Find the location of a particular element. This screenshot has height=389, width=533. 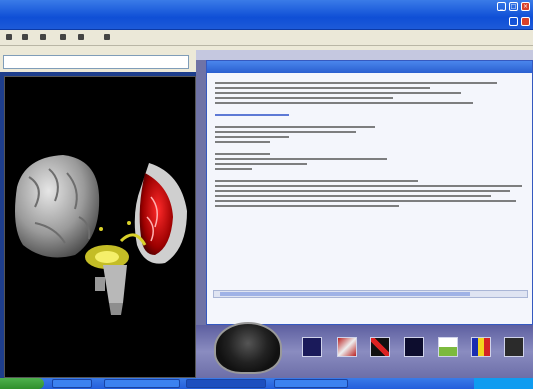

scrollbar-thumb is located at coordinates (345, 294).